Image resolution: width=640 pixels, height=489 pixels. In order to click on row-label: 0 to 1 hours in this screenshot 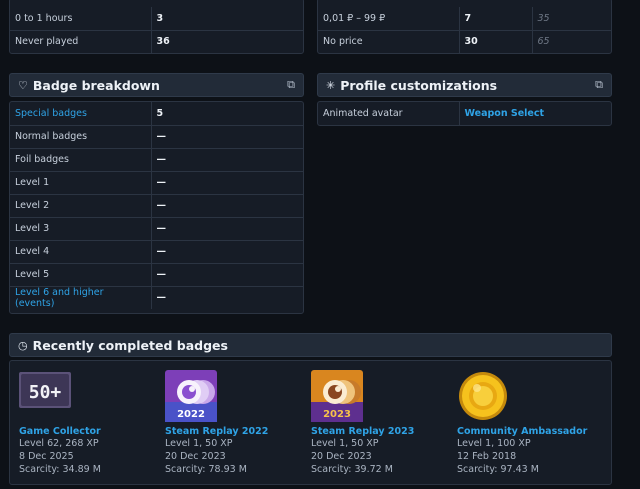, I will do `click(80, 19)`.